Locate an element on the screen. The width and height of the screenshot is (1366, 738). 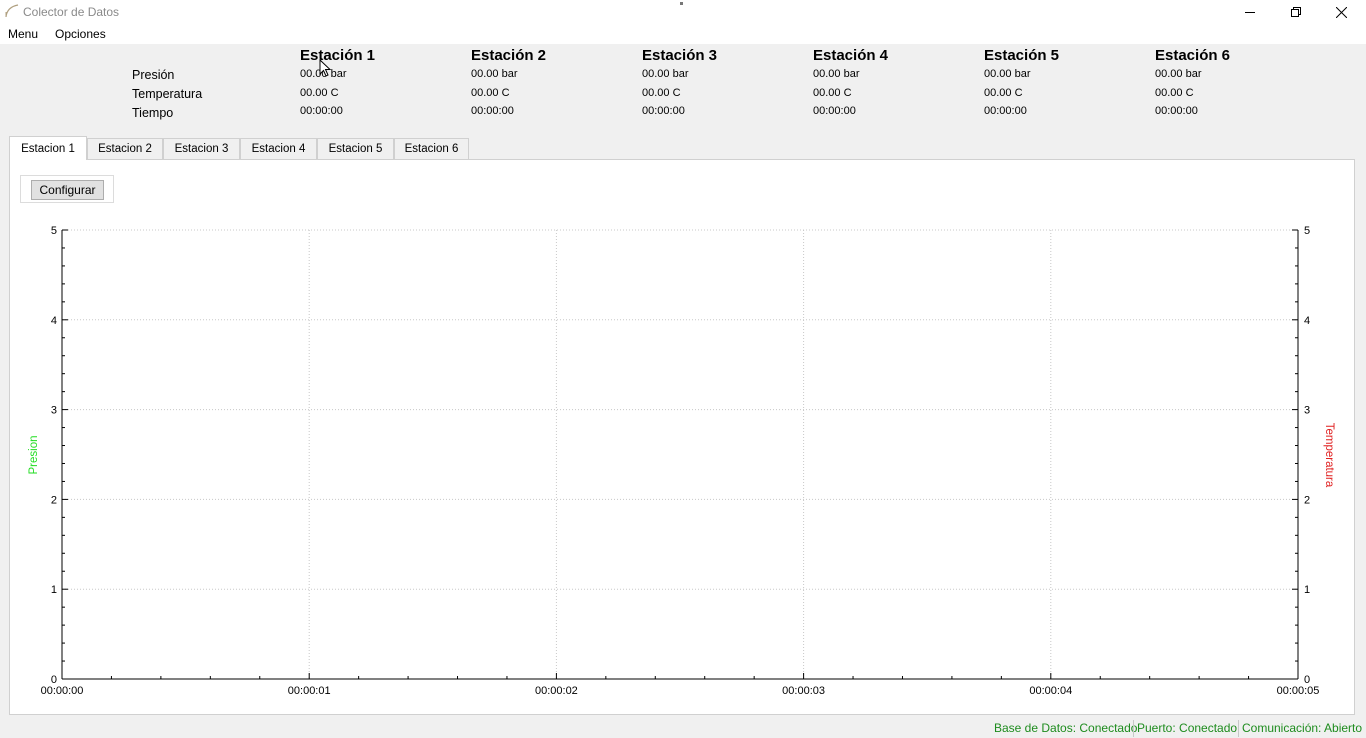
y-tick-label-right: 2 is located at coordinates (1307, 500).